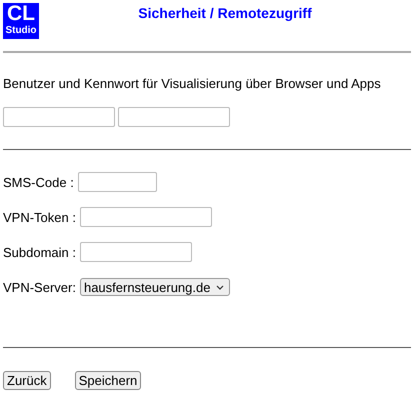  What do you see at coordinates (225, 14) in the screenshot?
I see `page-title: Sicherheit / Remotezugriff` at bounding box center [225, 14].